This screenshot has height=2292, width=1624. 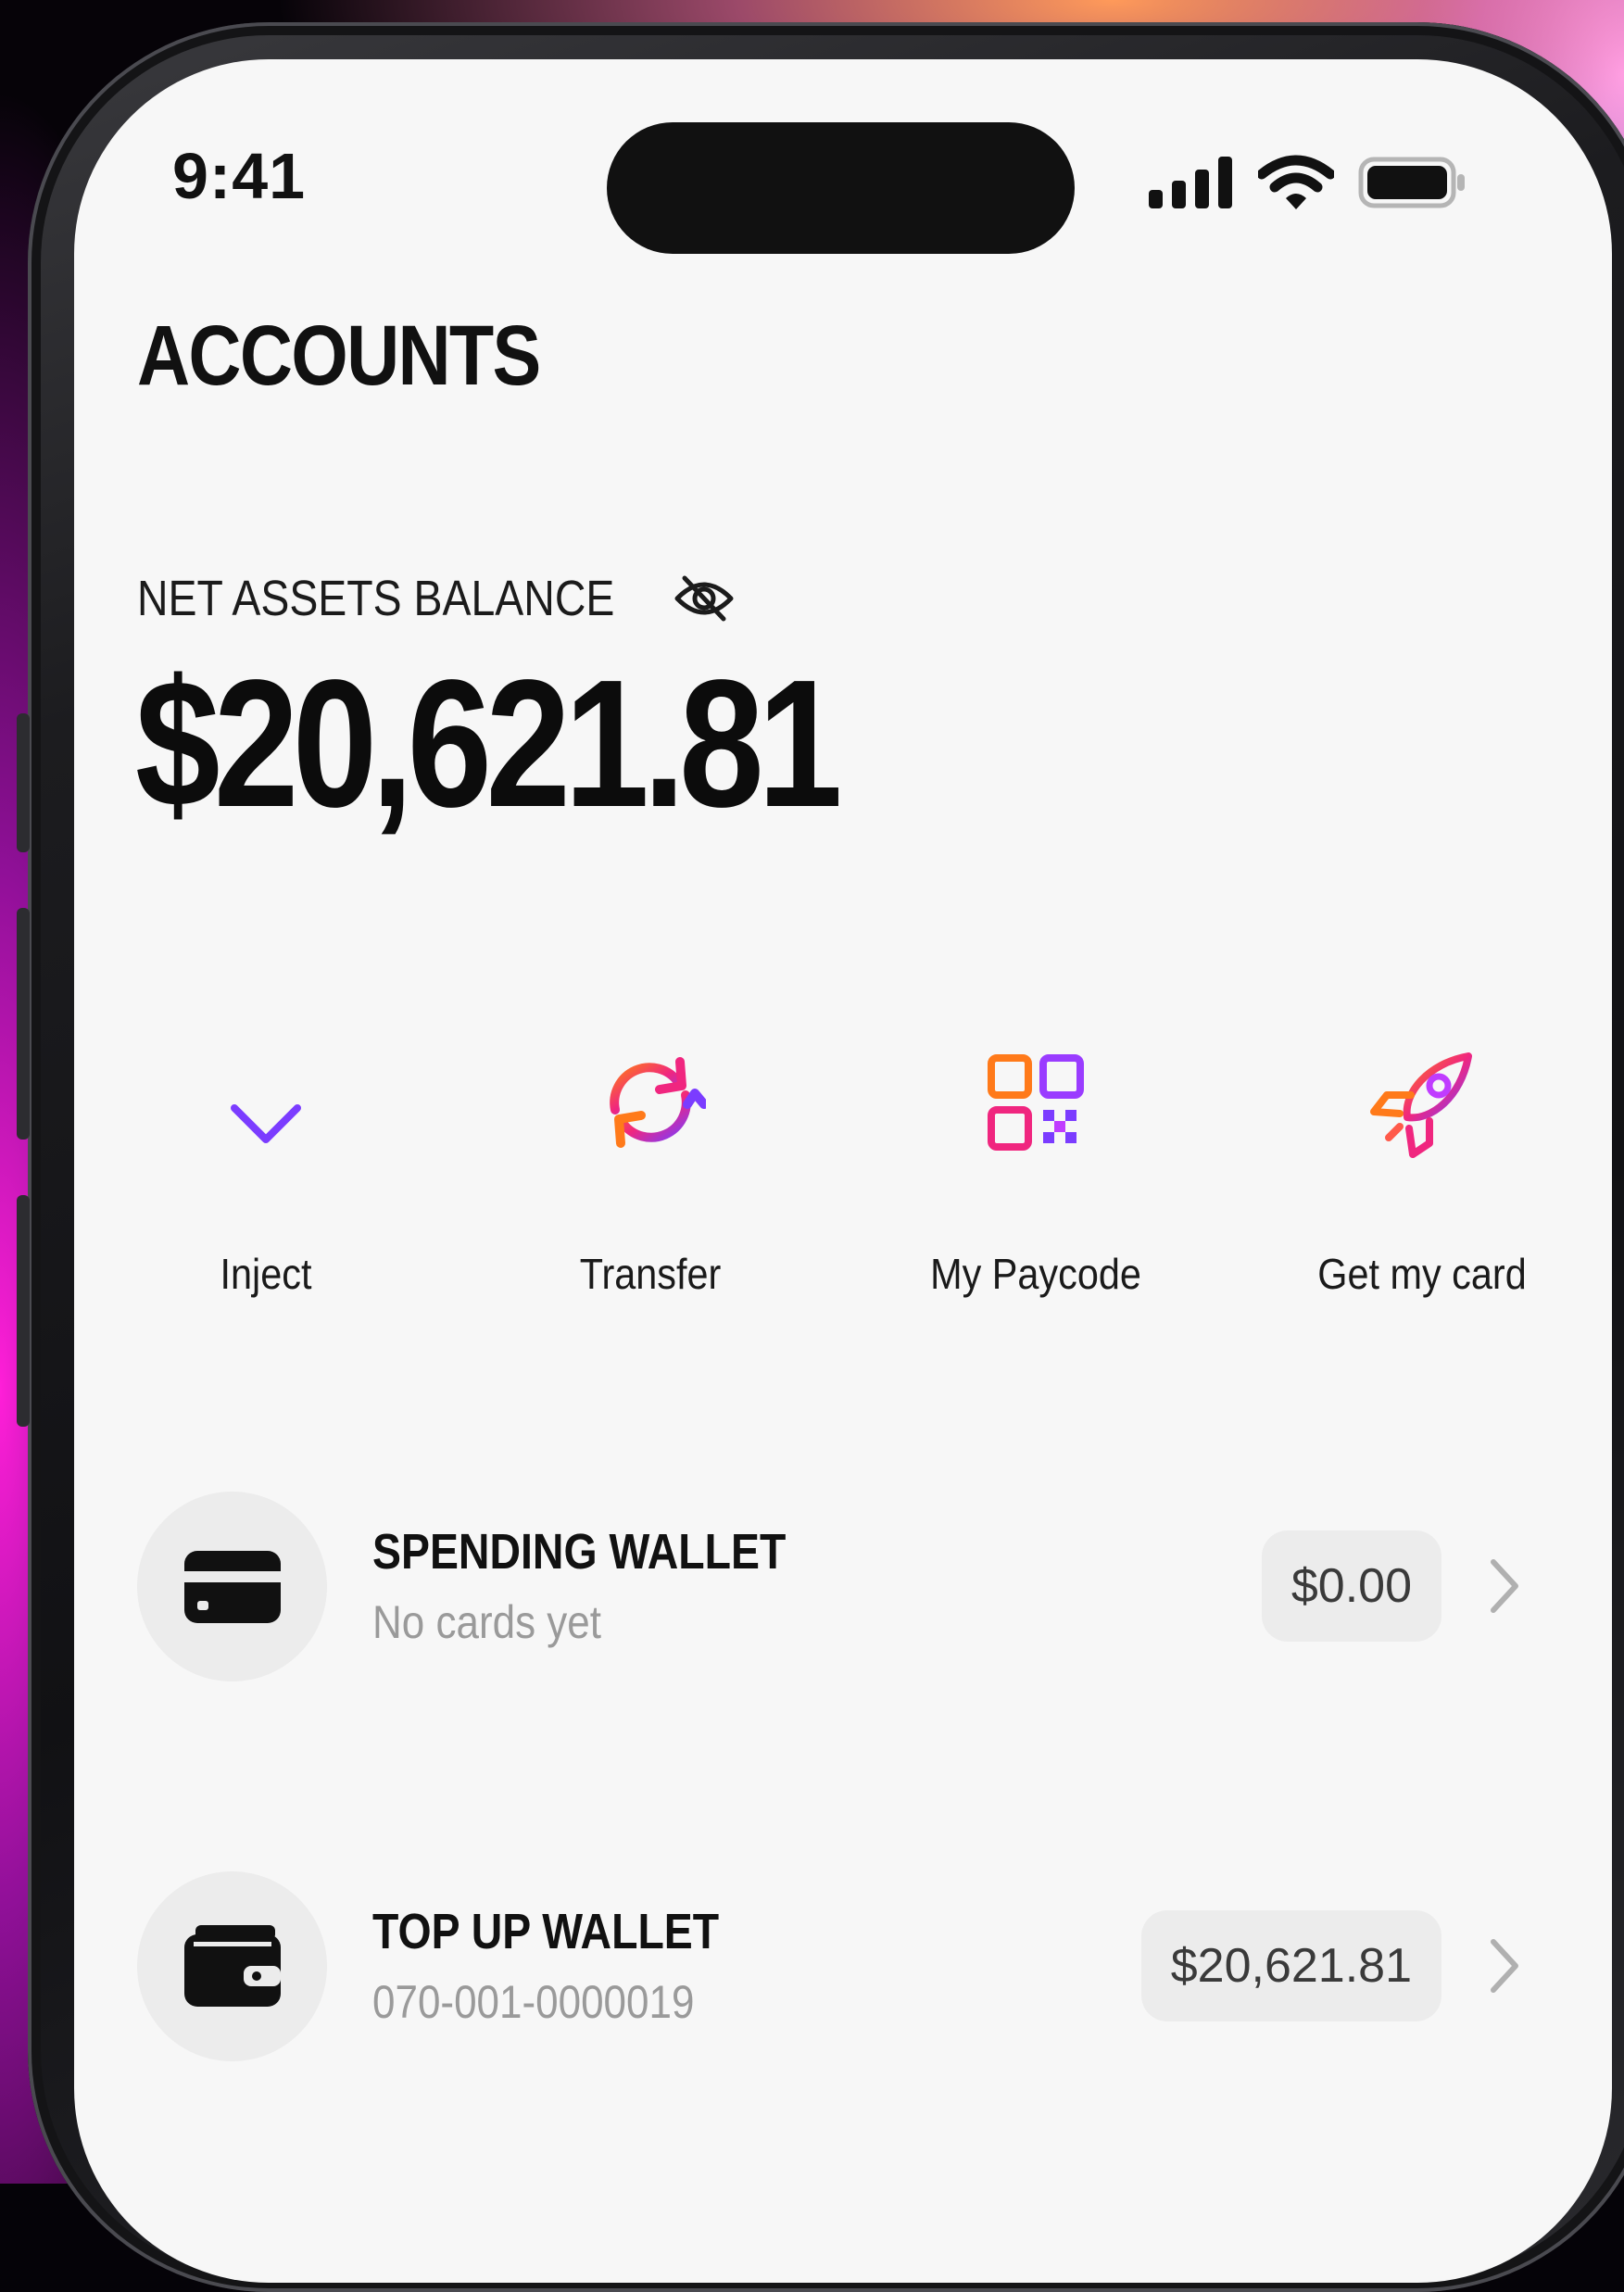 I want to click on eye-off-icon, so click(x=704, y=598).